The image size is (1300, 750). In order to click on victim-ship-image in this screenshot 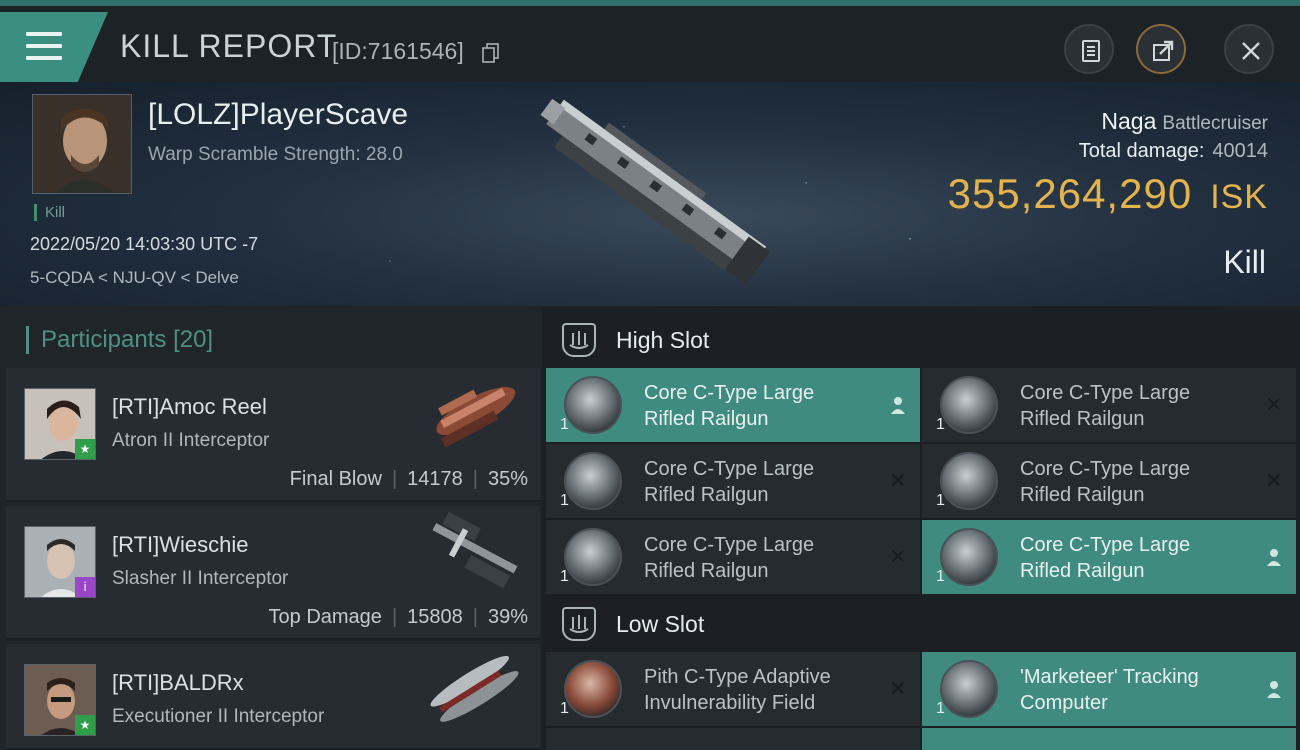, I will do `click(655, 187)`.